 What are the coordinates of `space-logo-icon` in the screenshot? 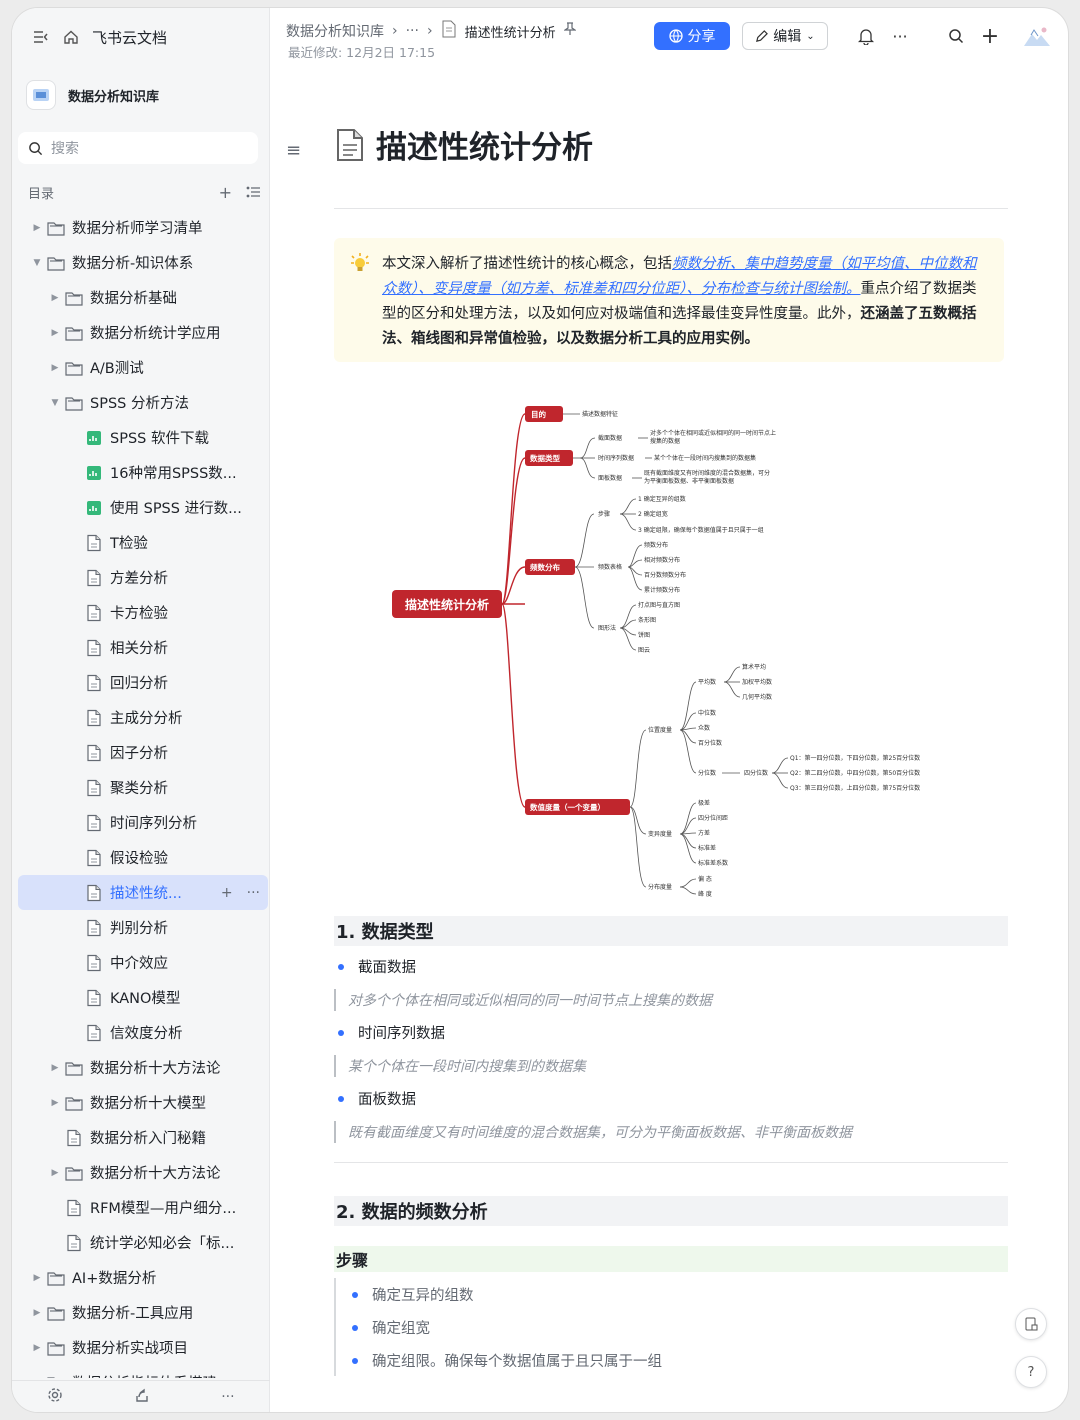 It's located at (41, 95).